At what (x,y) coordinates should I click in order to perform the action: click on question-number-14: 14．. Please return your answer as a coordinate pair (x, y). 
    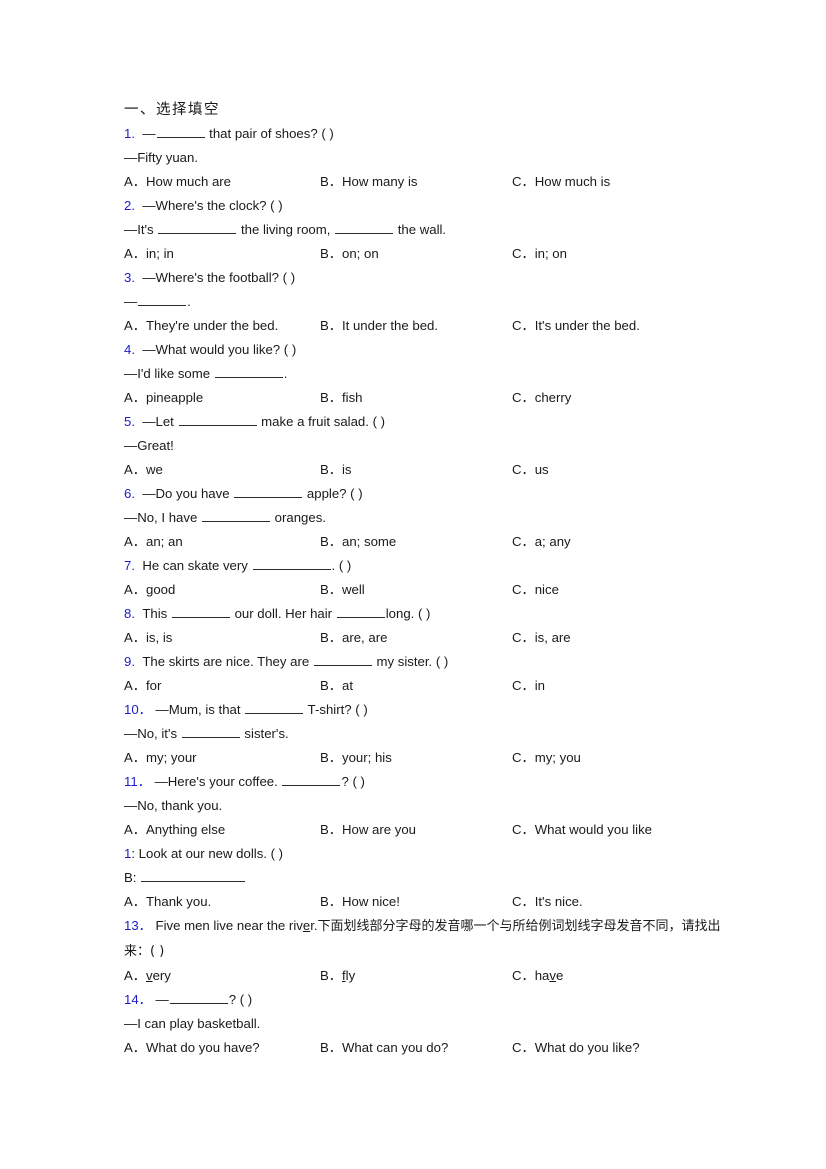
    Looking at the image, I should click on (138, 999).